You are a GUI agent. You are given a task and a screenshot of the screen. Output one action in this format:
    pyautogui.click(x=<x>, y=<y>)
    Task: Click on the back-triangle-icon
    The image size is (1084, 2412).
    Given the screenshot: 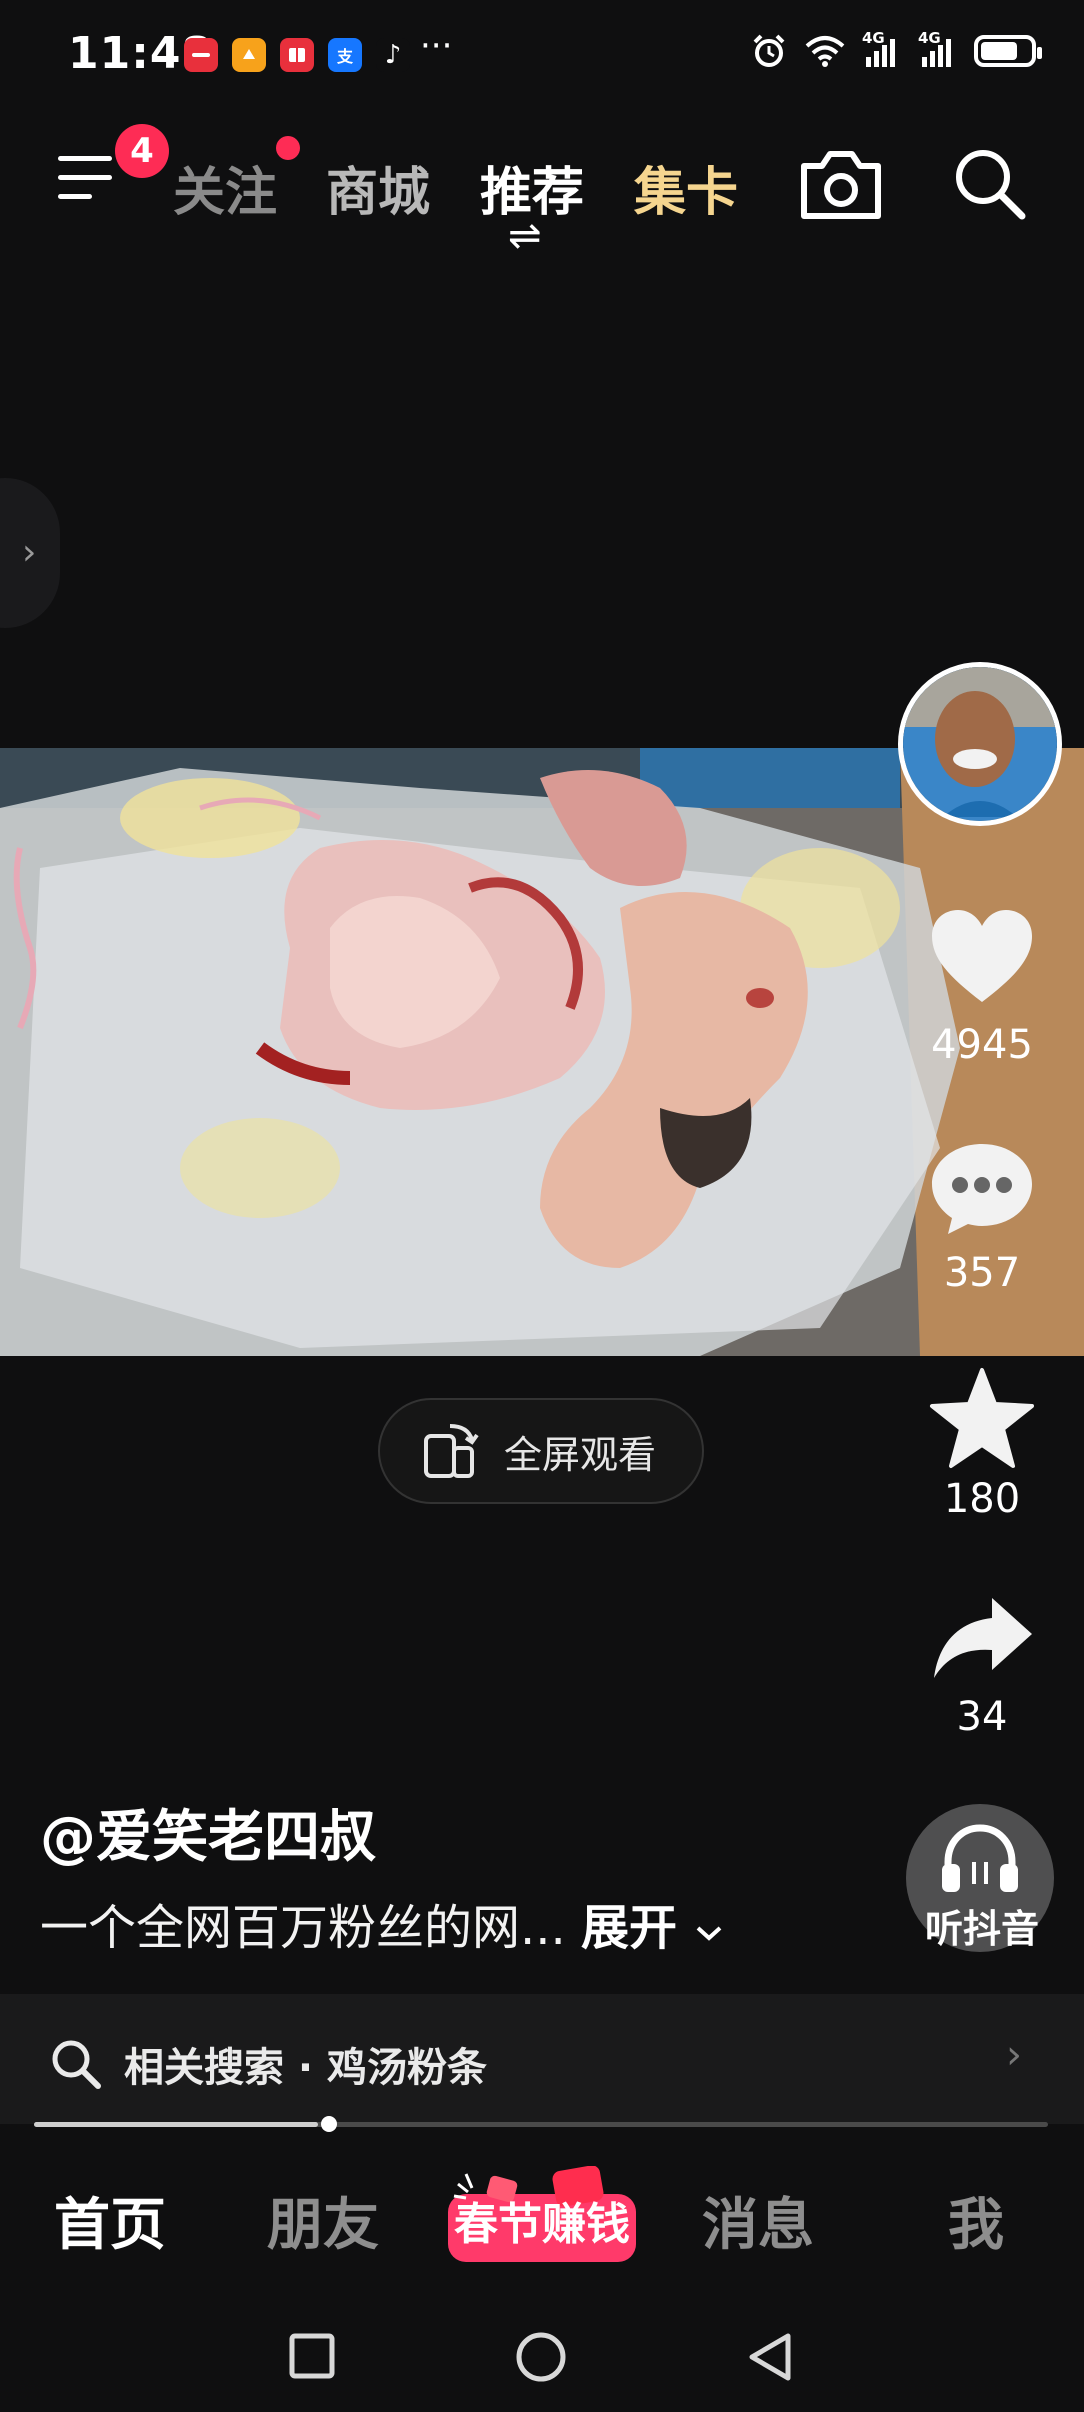 What is the action you would take?
    pyautogui.click(x=770, y=2357)
    